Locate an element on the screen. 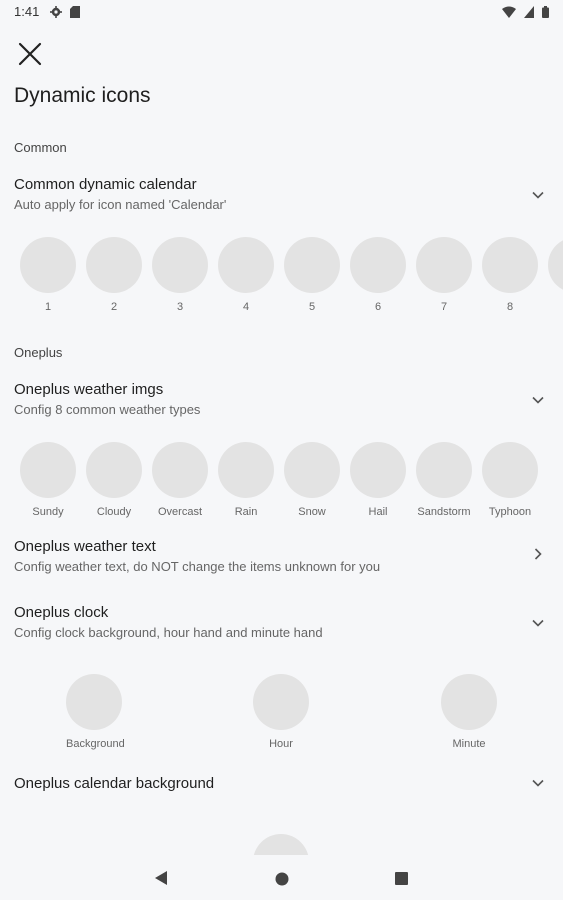  icon-caption: 4 is located at coordinates (246, 307).